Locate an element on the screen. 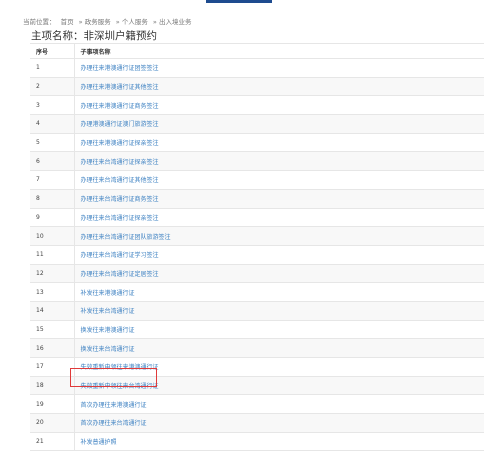  table-row: 6 办理往来台湾通行证探亲签注 is located at coordinates (257, 161).